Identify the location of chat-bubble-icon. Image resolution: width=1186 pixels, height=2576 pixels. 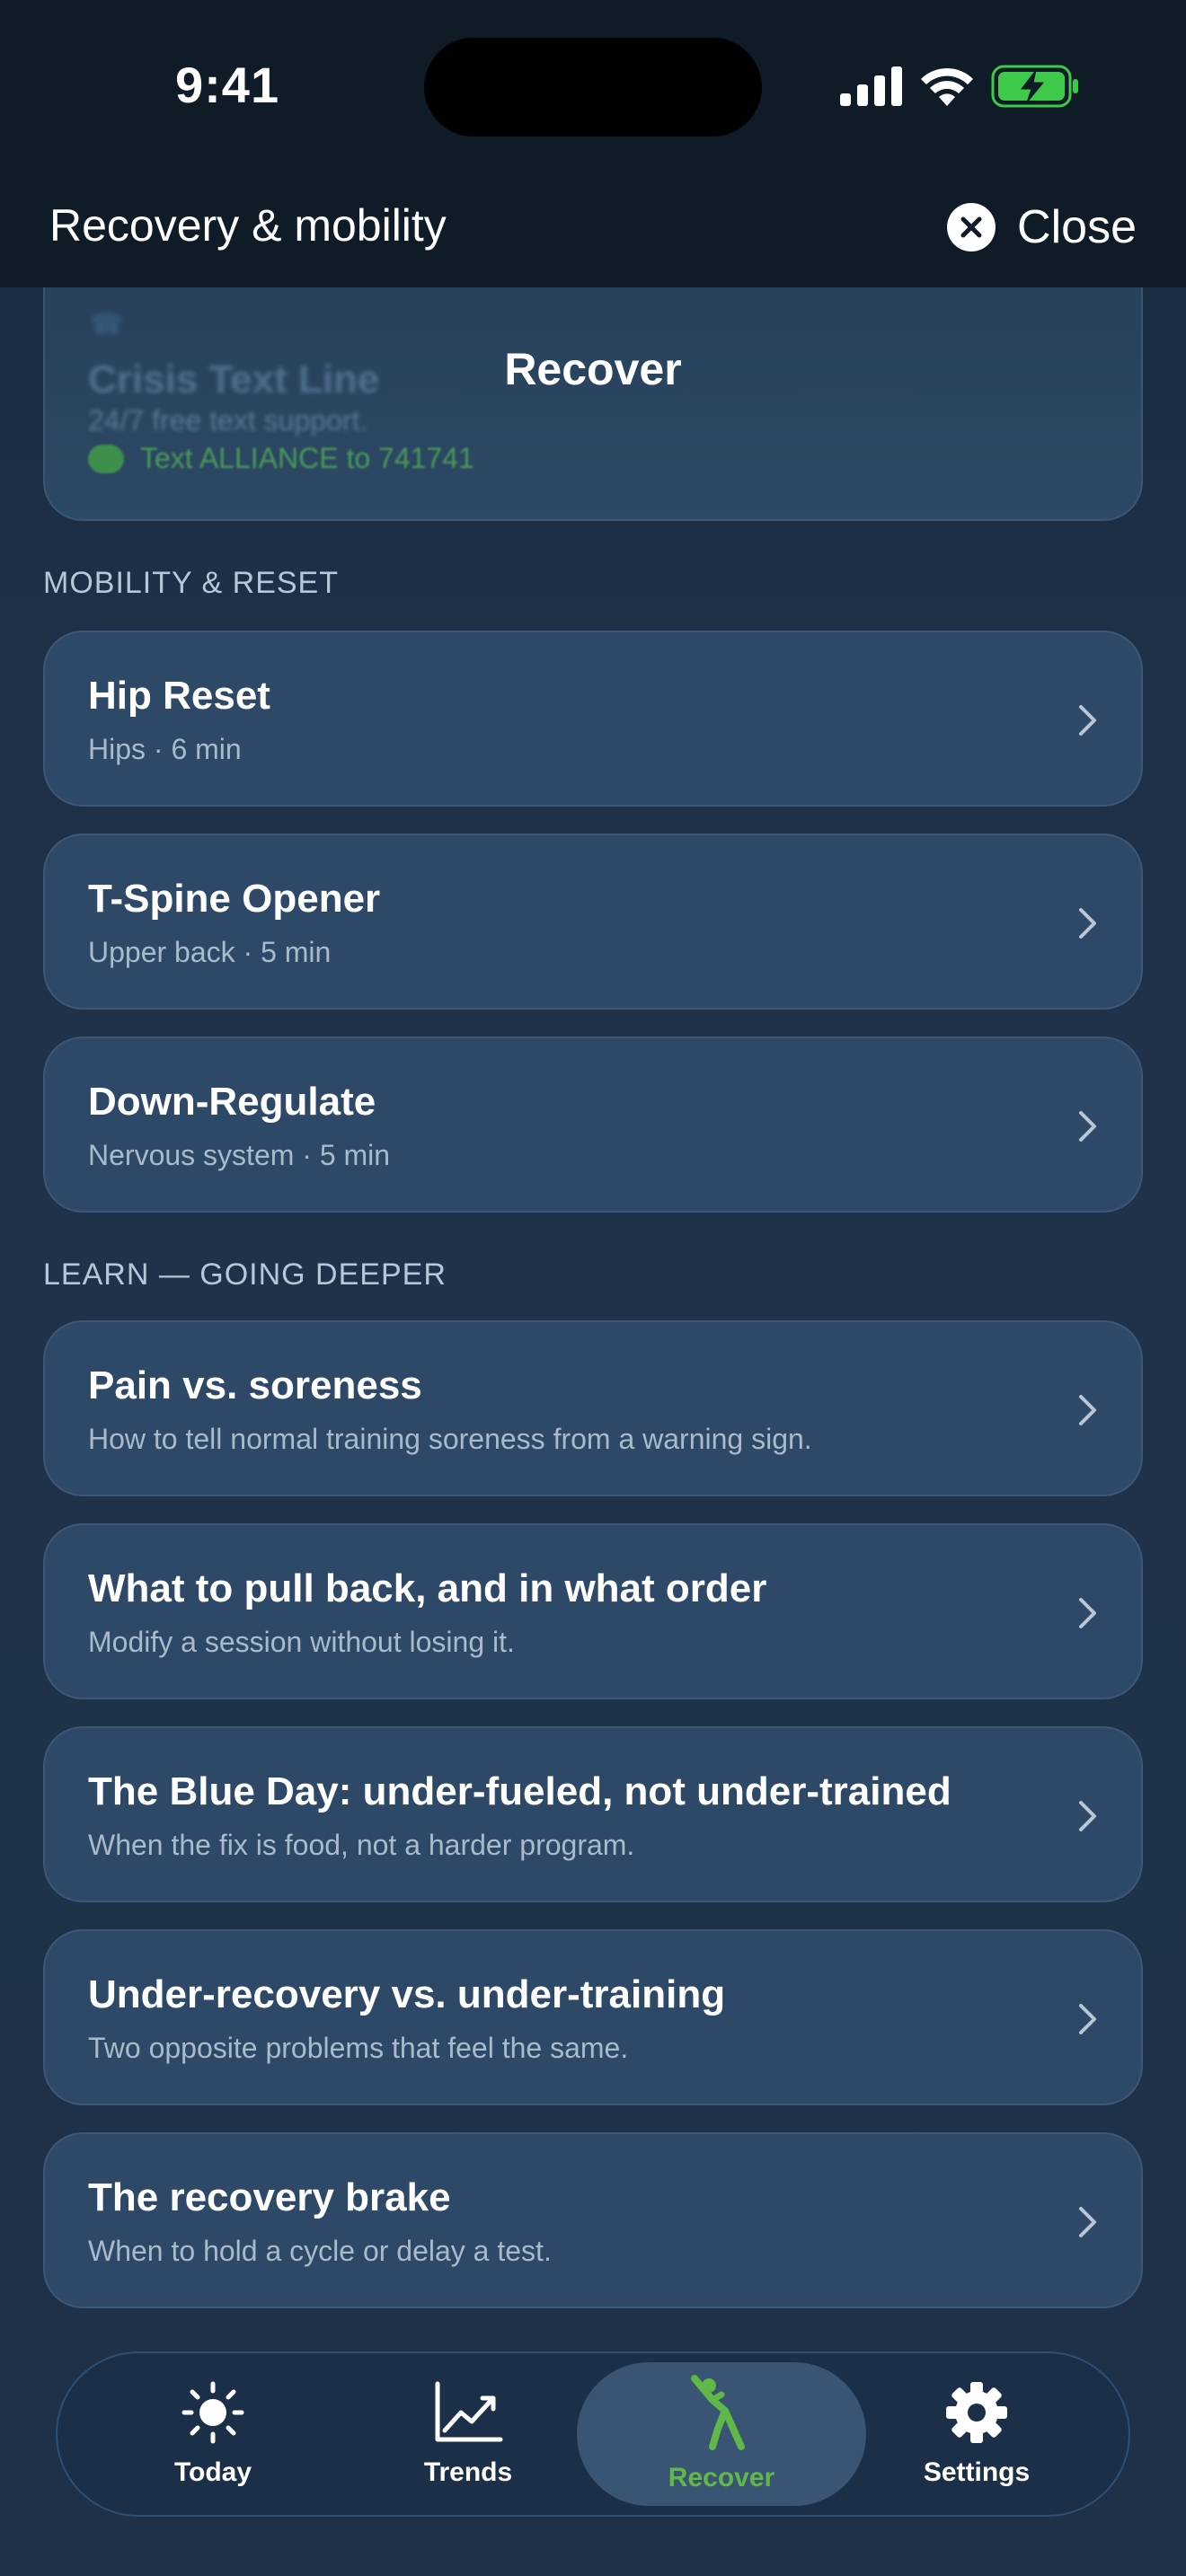
(106, 458).